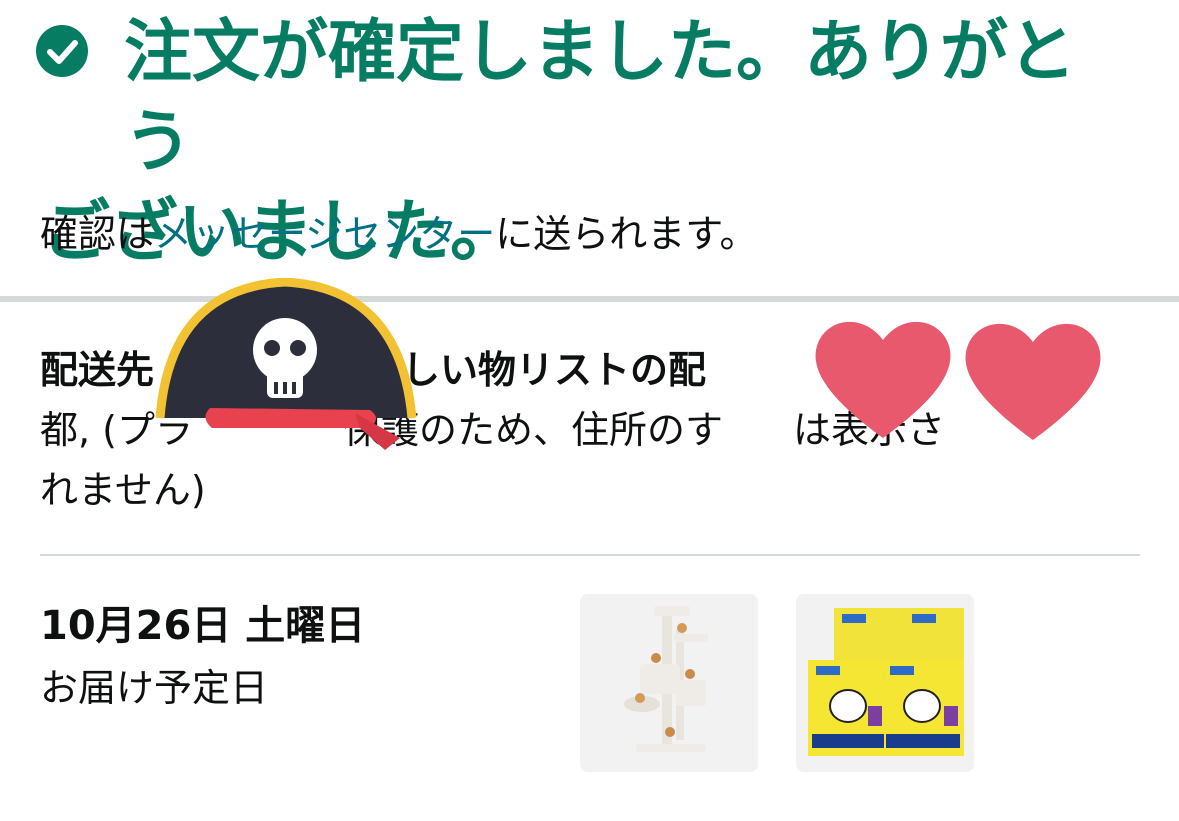  What do you see at coordinates (324, 234) in the screenshot?
I see `message-center-link: メッセージセンター` at bounding box center [324, 234].